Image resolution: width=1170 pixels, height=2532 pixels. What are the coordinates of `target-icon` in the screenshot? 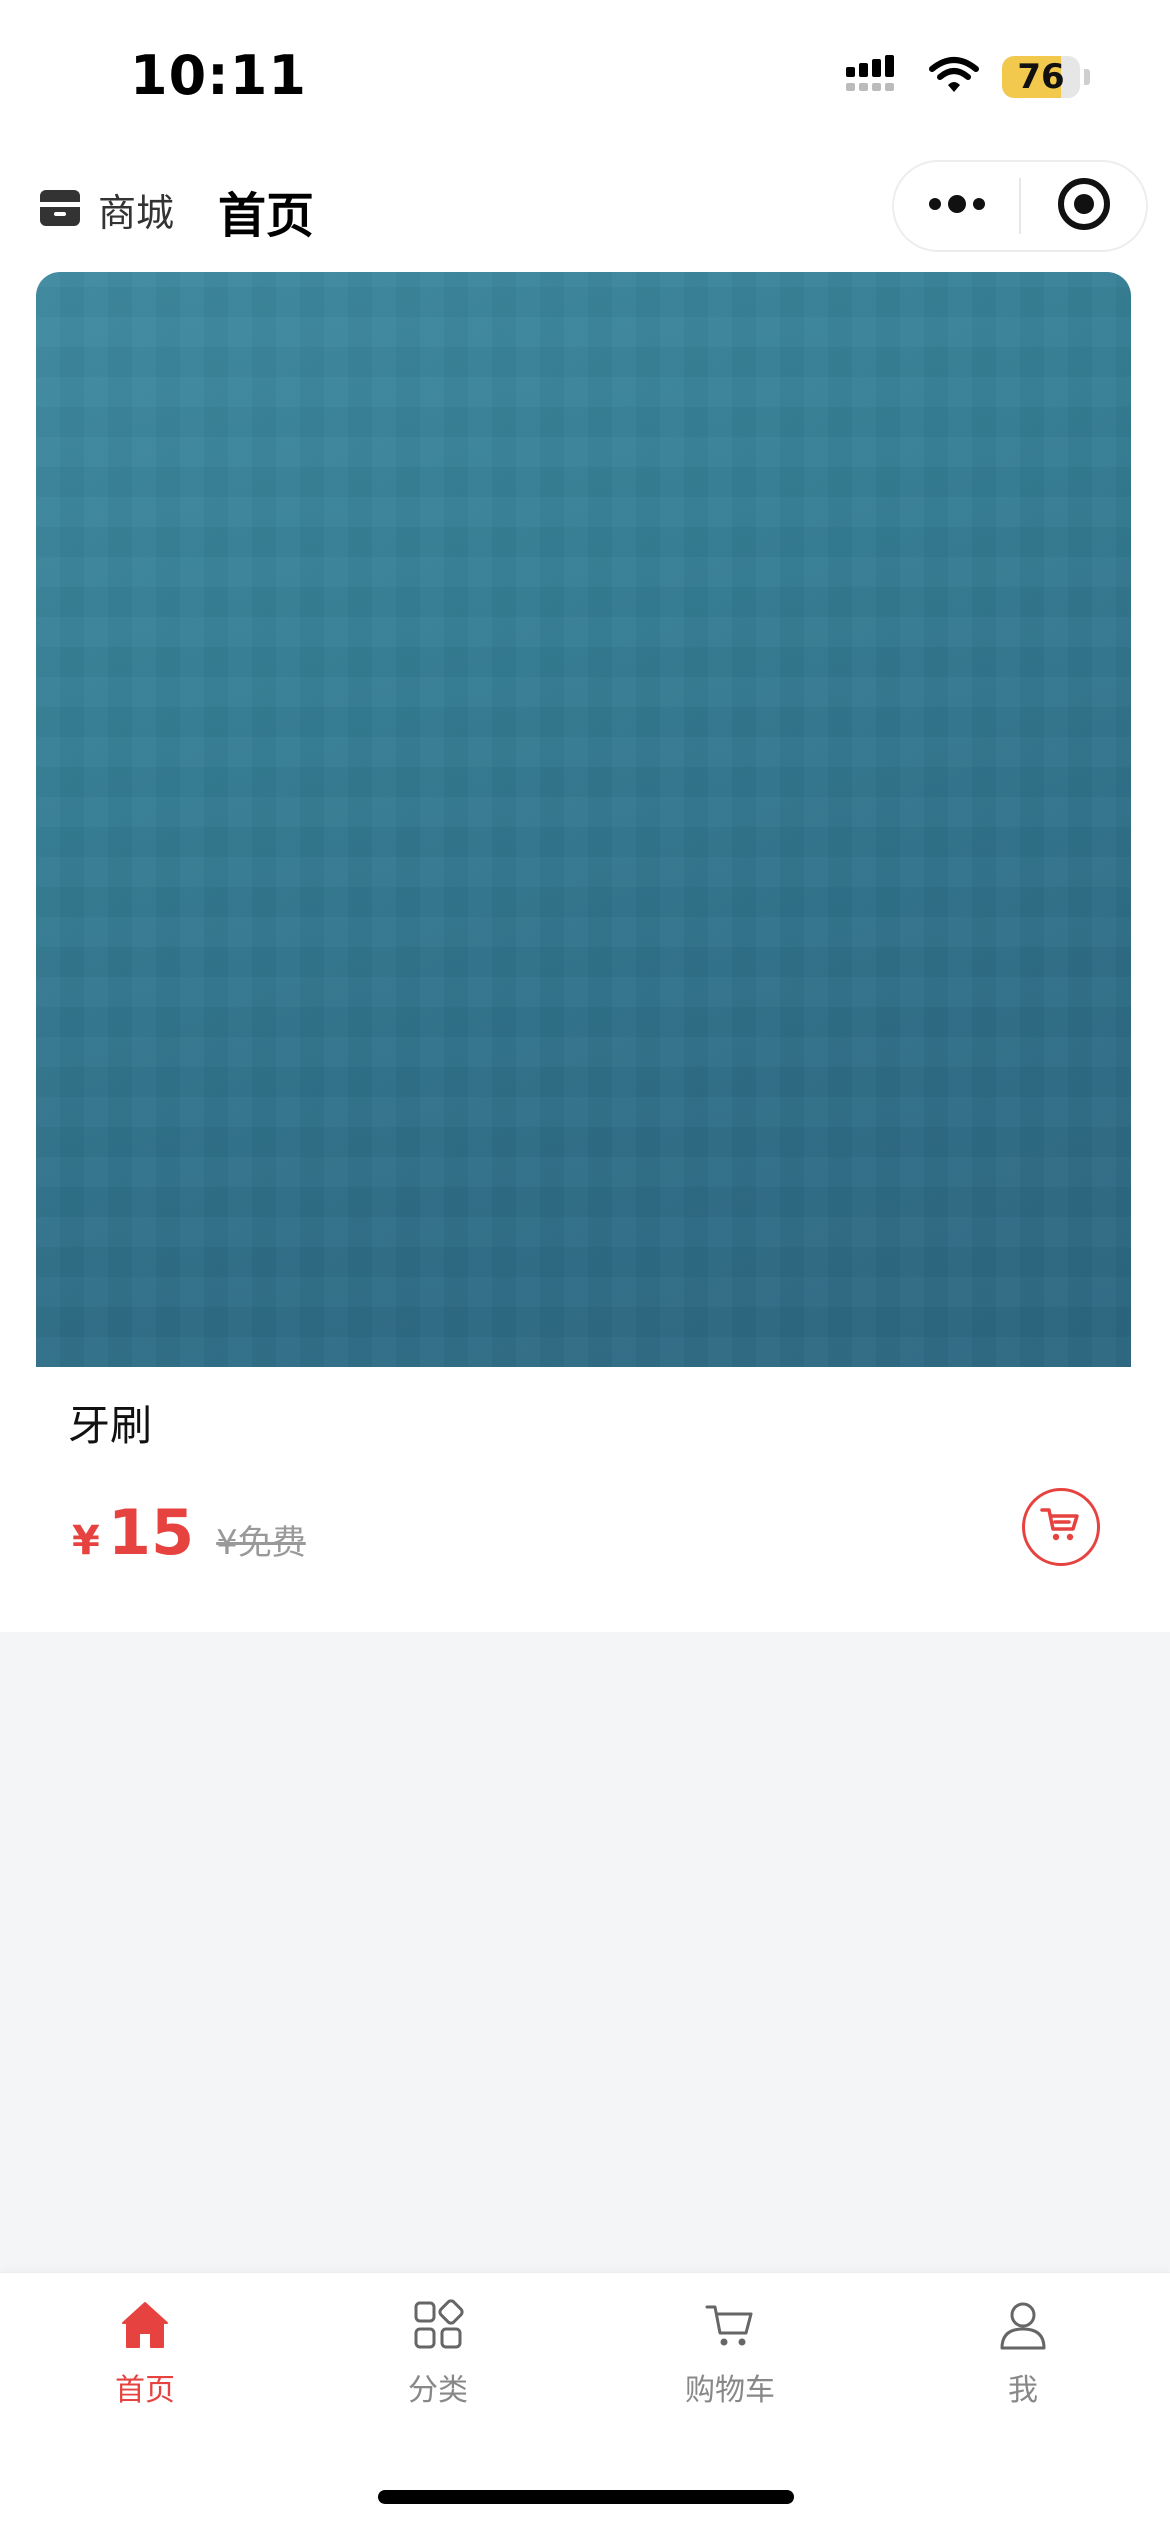 It's located at (1084, 206).